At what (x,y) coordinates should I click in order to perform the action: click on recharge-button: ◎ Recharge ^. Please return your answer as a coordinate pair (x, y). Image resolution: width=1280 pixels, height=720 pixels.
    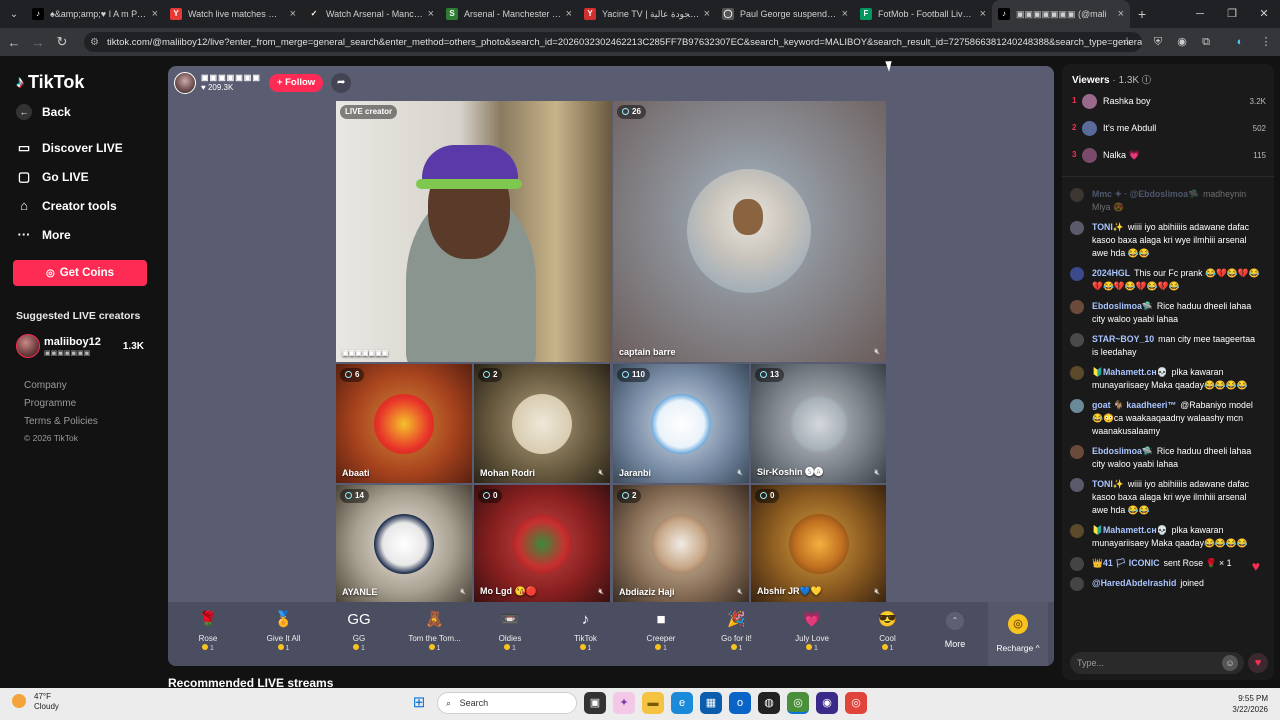
    Looking at the image, I should click on (1018, 634).